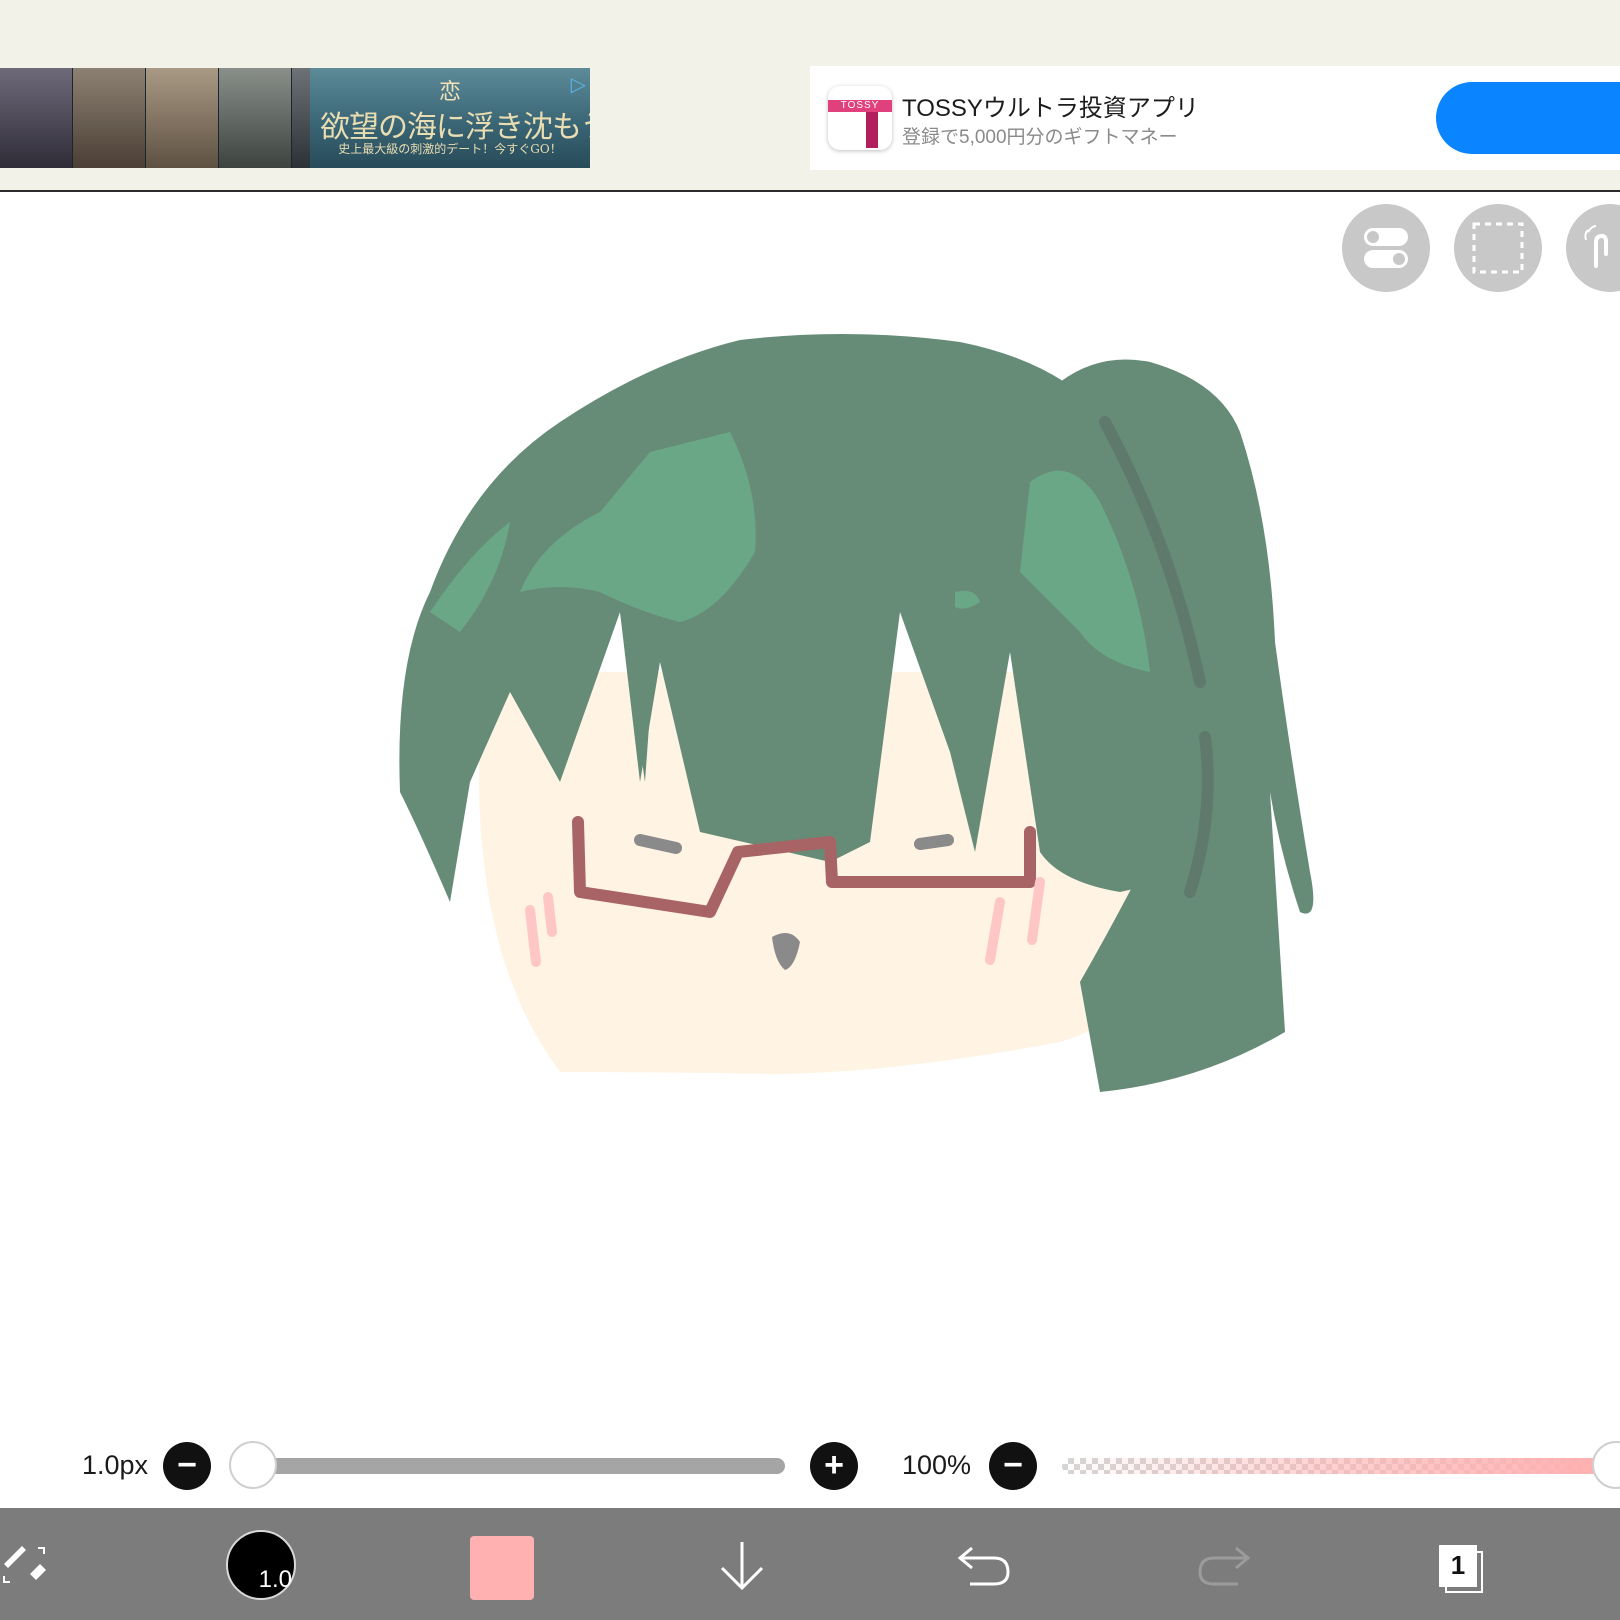 This screenshot has width=1620, height=1620. What do you see at coordinates (1040, 137) in the screenshot?
I see `ad-app-subtitle: 登録で5,000円分のギフトマネー` at bounding box center [1040, 137].